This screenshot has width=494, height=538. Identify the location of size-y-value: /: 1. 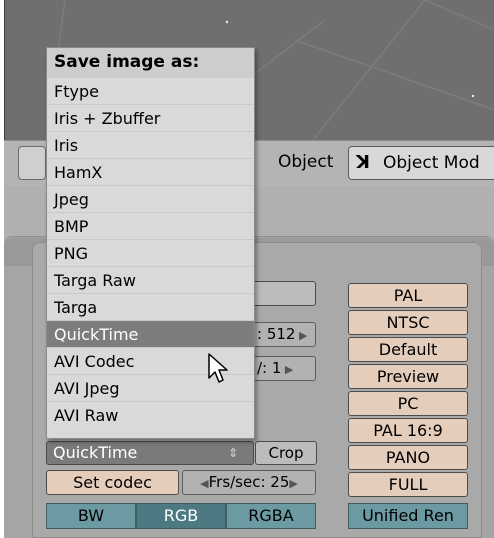
(269, 368).